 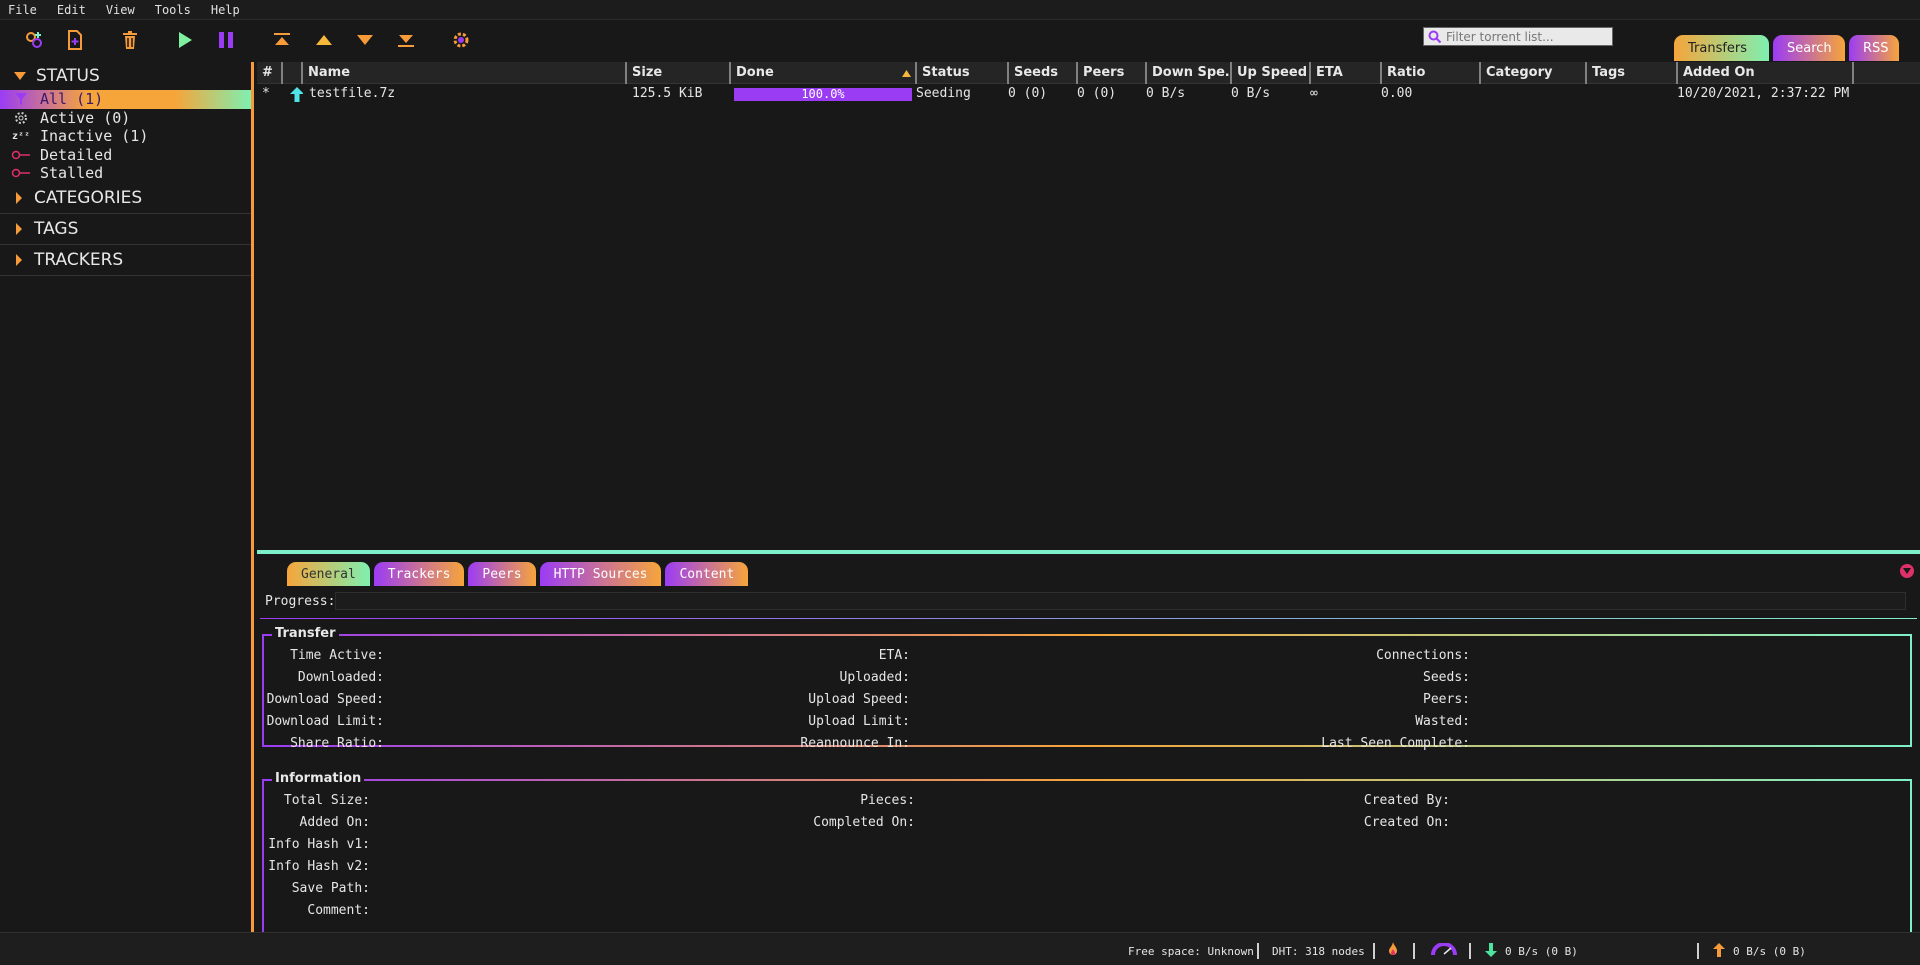 I want to click on options-gear-icon, so click(x=461, y=40).